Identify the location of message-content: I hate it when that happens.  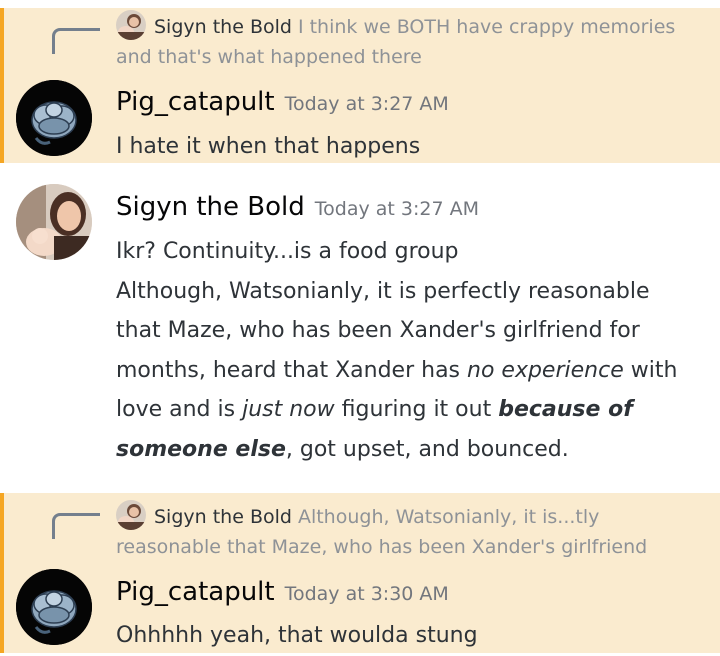
(406, 147).